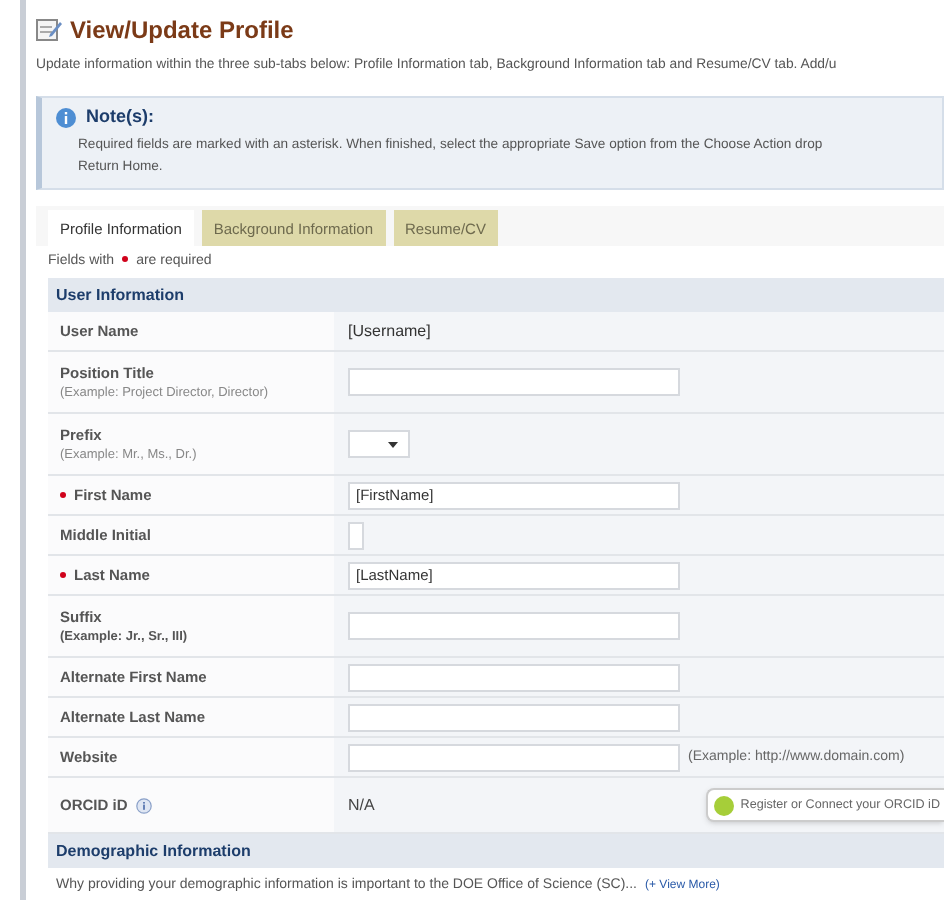 The width and height of the screenshot is (944, 900). What do you see at coordinates (361, 805) in the screenshot?
I see `field-value: N/A` at bounding box center [361, 805].